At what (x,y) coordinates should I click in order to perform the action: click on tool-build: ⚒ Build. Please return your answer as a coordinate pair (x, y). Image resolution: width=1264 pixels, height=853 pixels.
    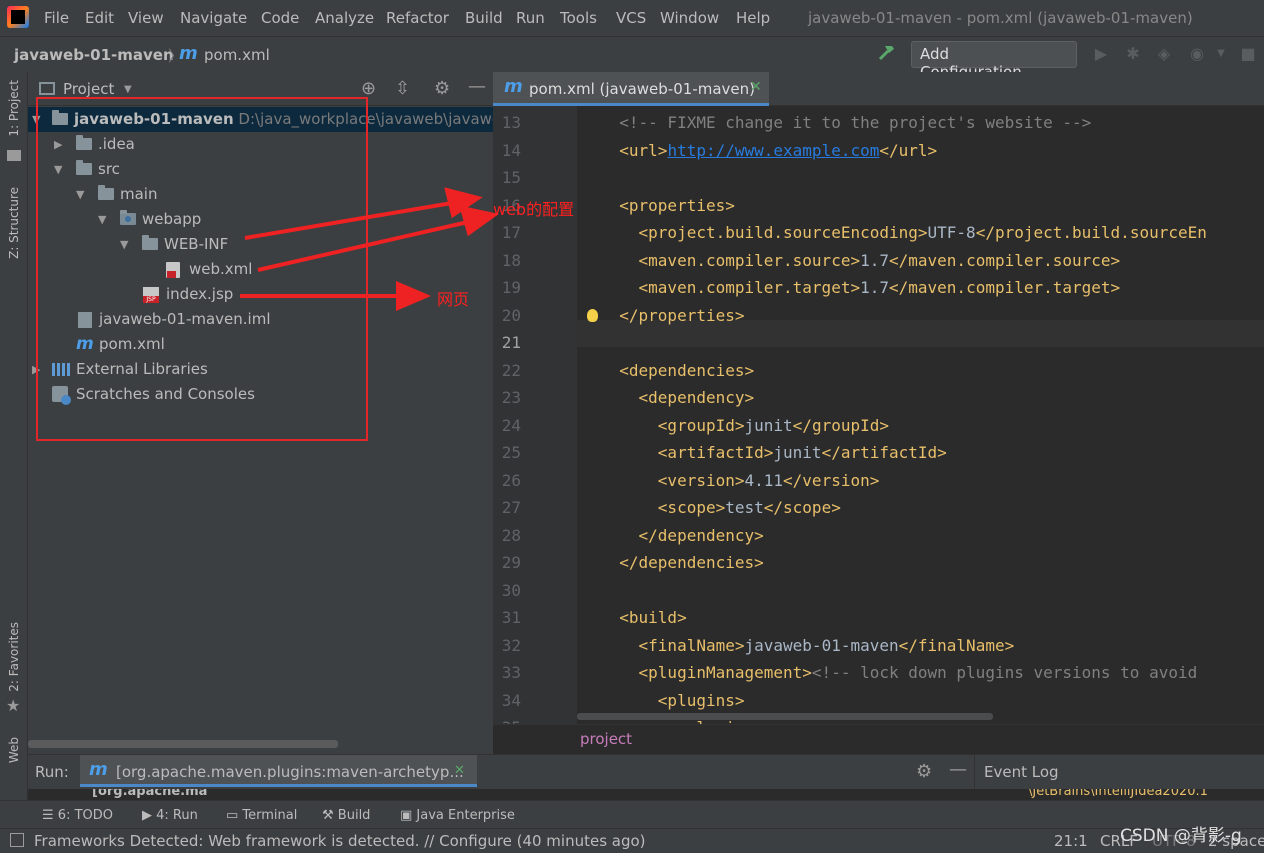
    Looking at the image, I should click on (346, 815).